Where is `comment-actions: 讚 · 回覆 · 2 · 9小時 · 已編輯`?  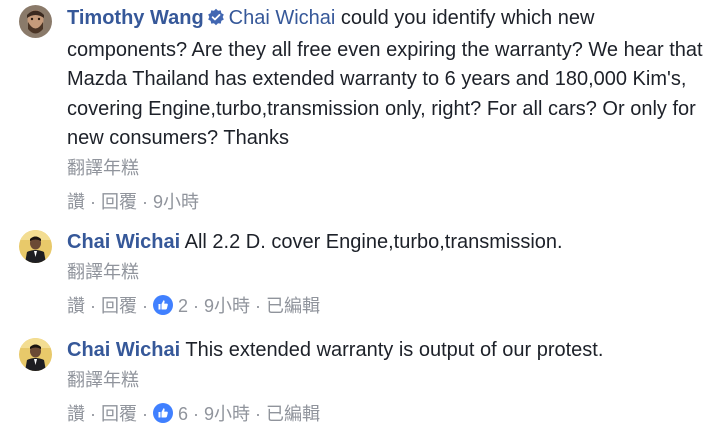
comment-actions: 讚 · 回覆 · 2 · 9小時 · 已編輯 is located at coordinates (389, 306).